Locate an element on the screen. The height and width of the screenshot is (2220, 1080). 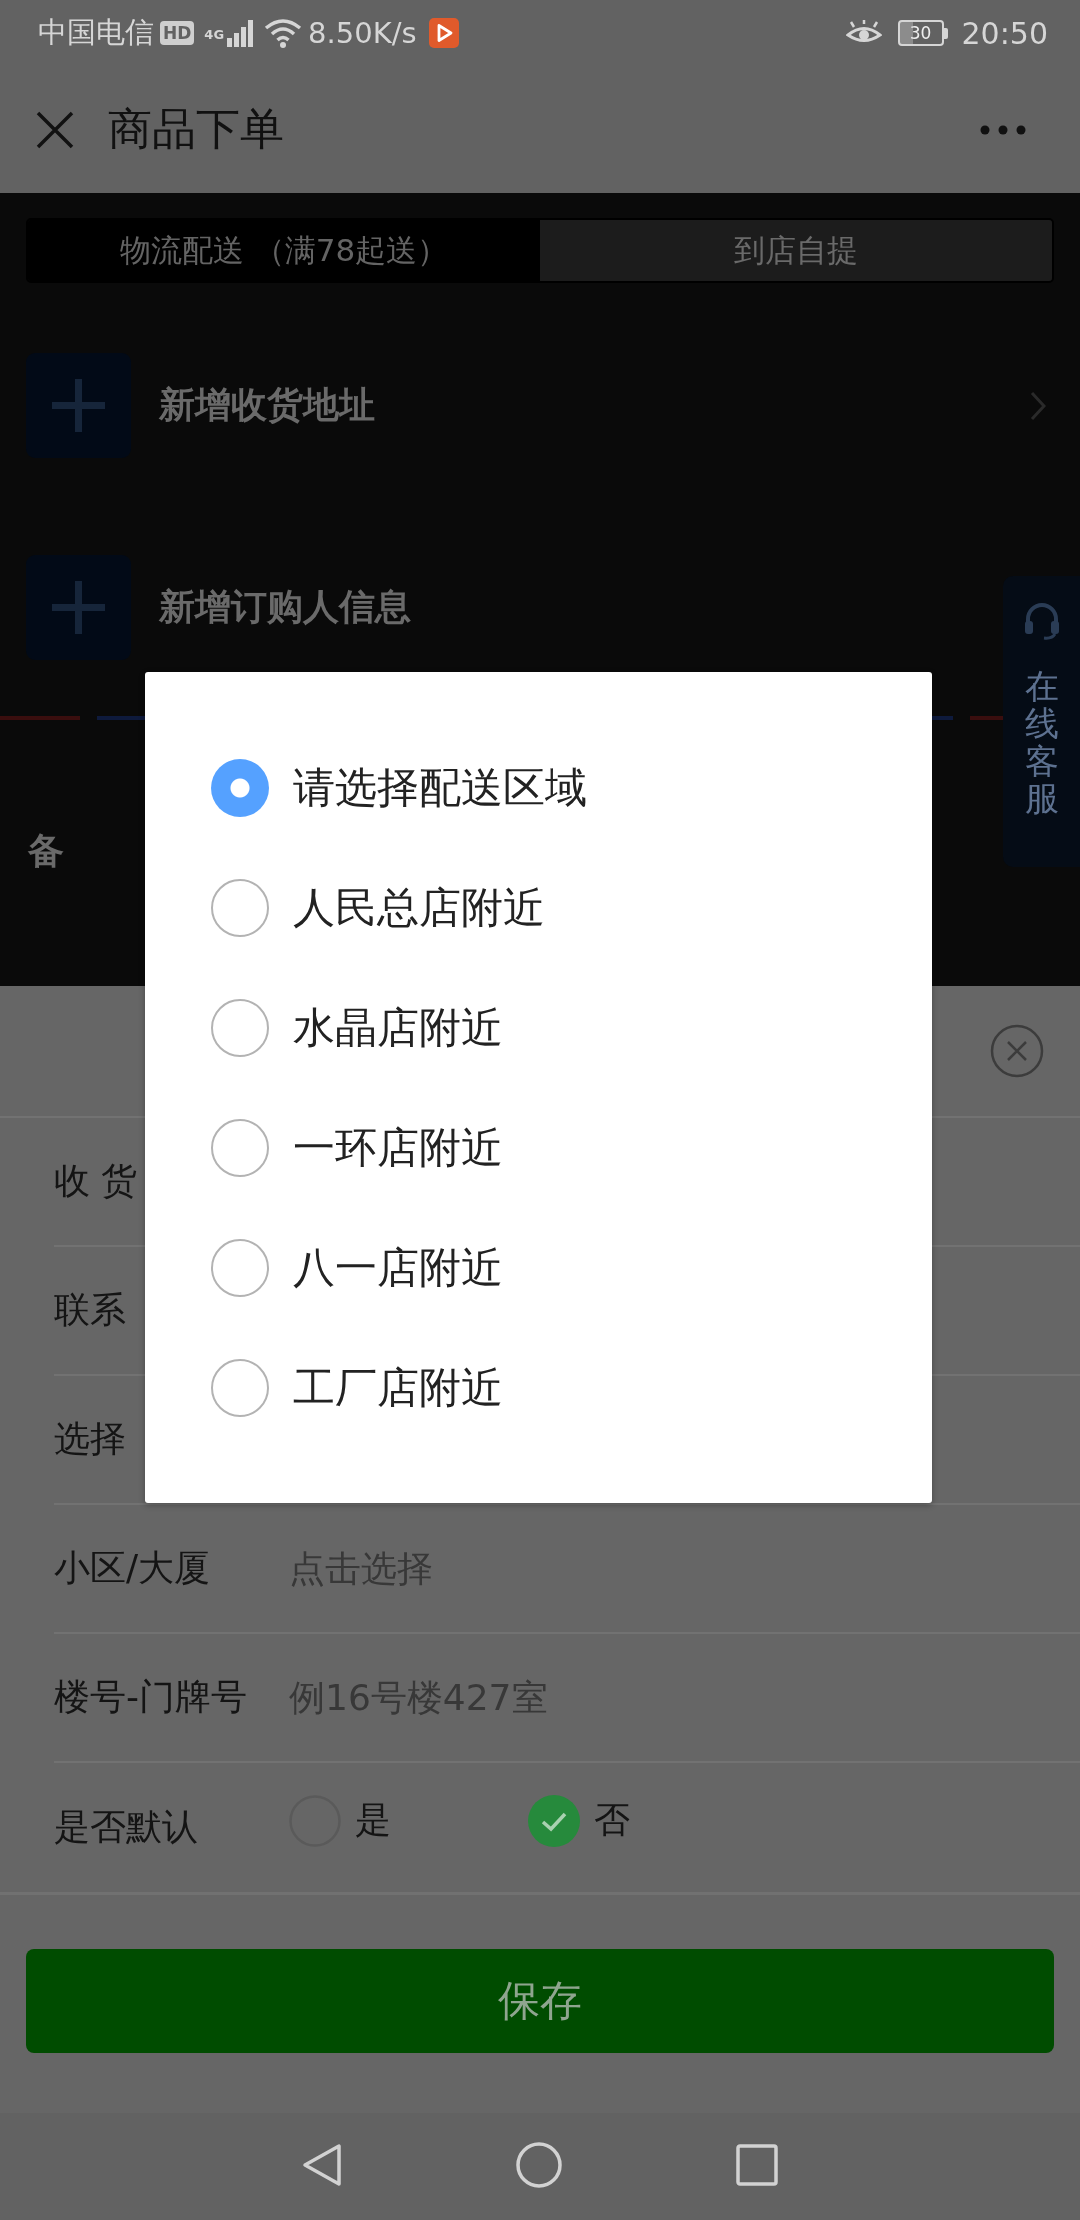
hd-badge: HD is located at coordinates (177, 33).